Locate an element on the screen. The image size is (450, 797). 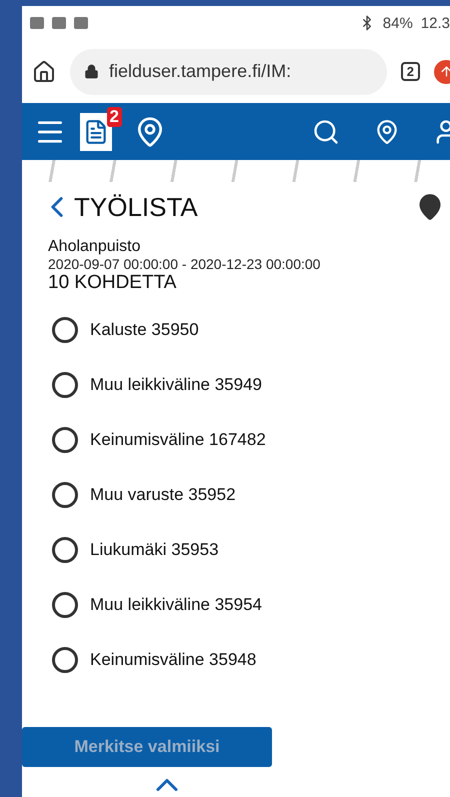
item-label: Keinumisväline 167482 is located at coordinates (178, 440).